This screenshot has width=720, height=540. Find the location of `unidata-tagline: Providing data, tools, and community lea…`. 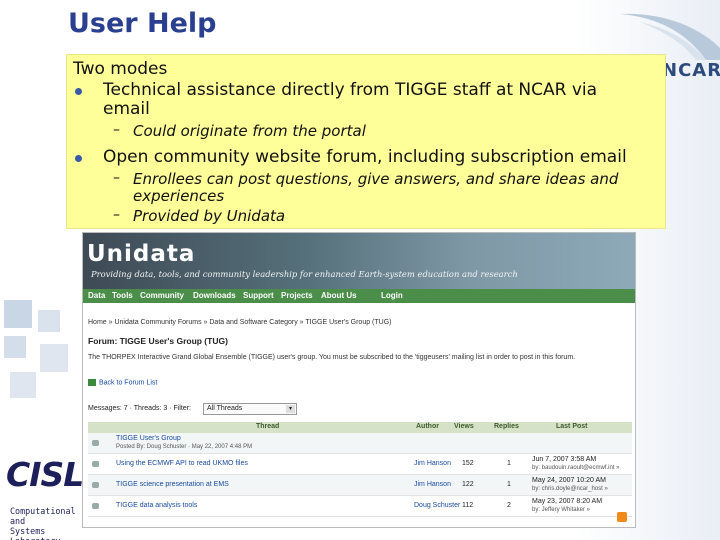

unidata-tagline: Providing data, tools, and community lea… is located at coordinates (304, 274).